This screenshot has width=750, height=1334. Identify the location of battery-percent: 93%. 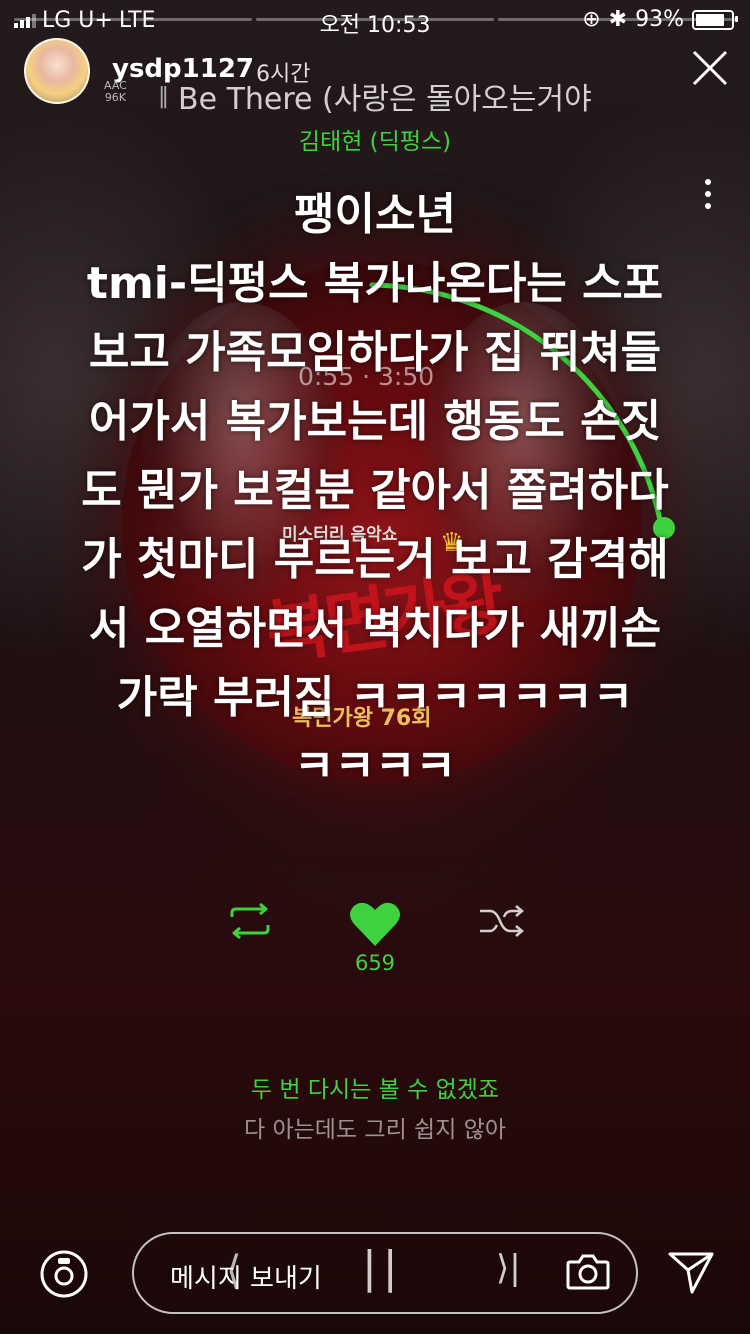
(659, 19).